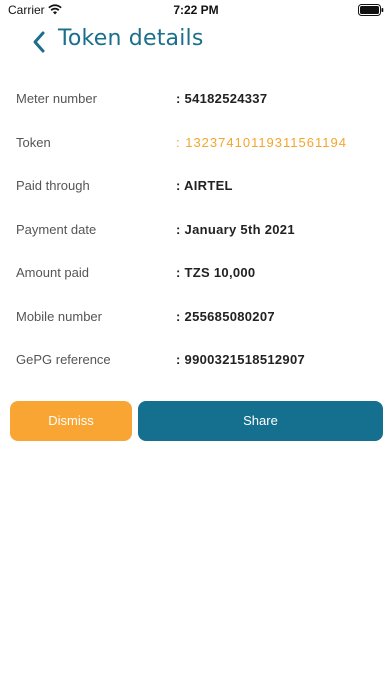 The image size is (392, 696). I want to click on detail-value: : January 5th 2021, so click(235, 229).